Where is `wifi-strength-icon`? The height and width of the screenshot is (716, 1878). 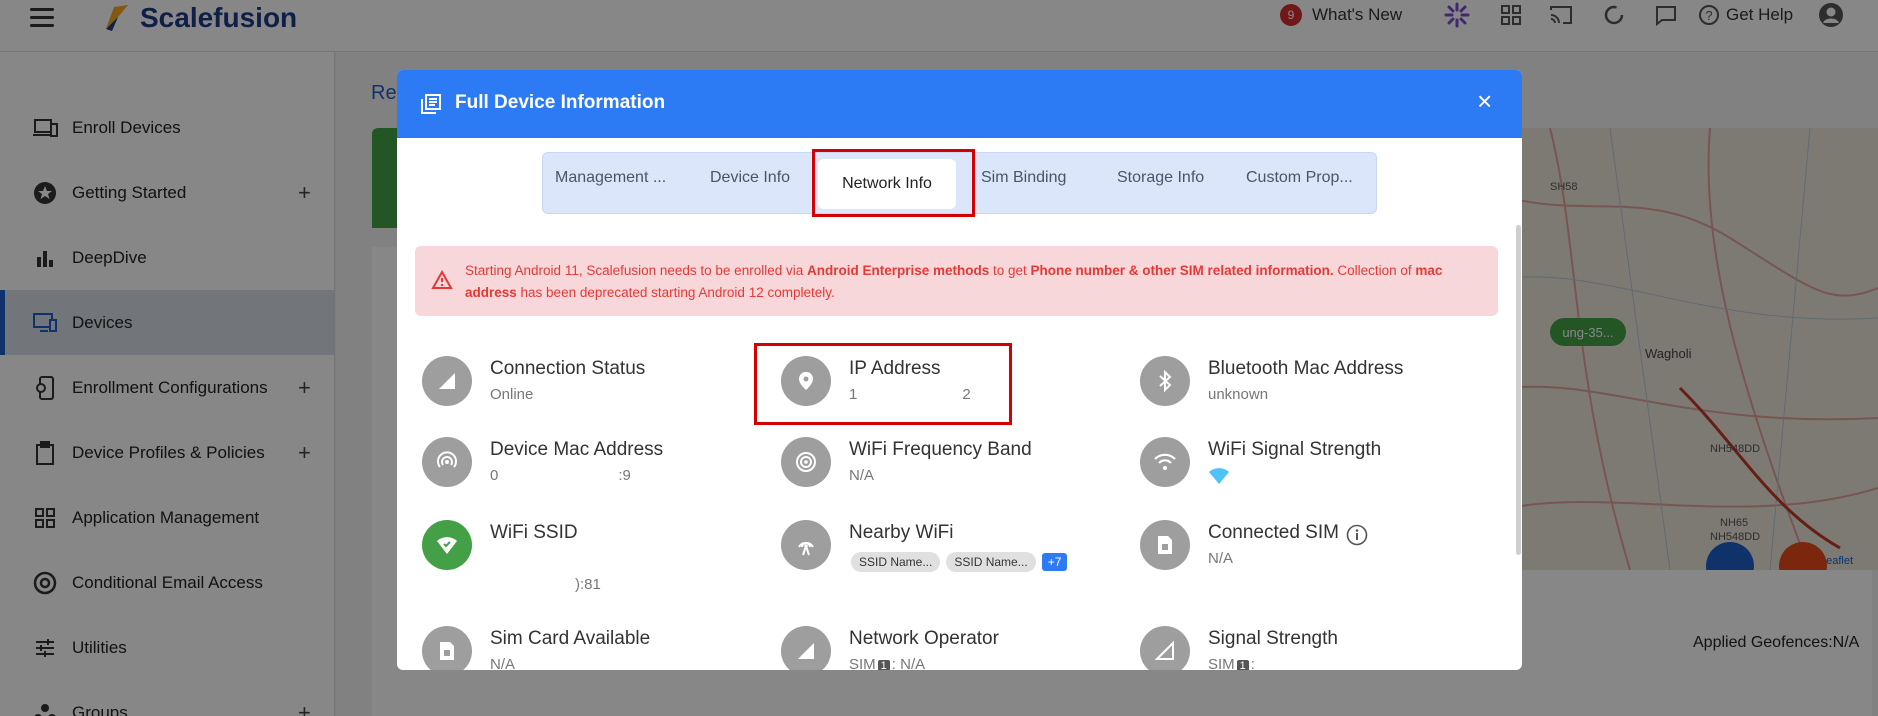 wifi-strength-icon is located at coordinates (1219, 478).